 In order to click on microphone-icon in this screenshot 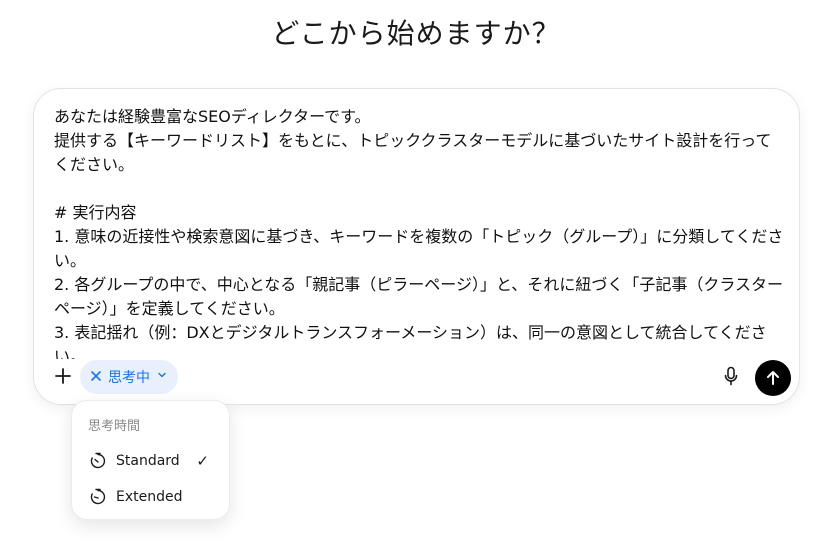, I will do `click(731, 376)`.